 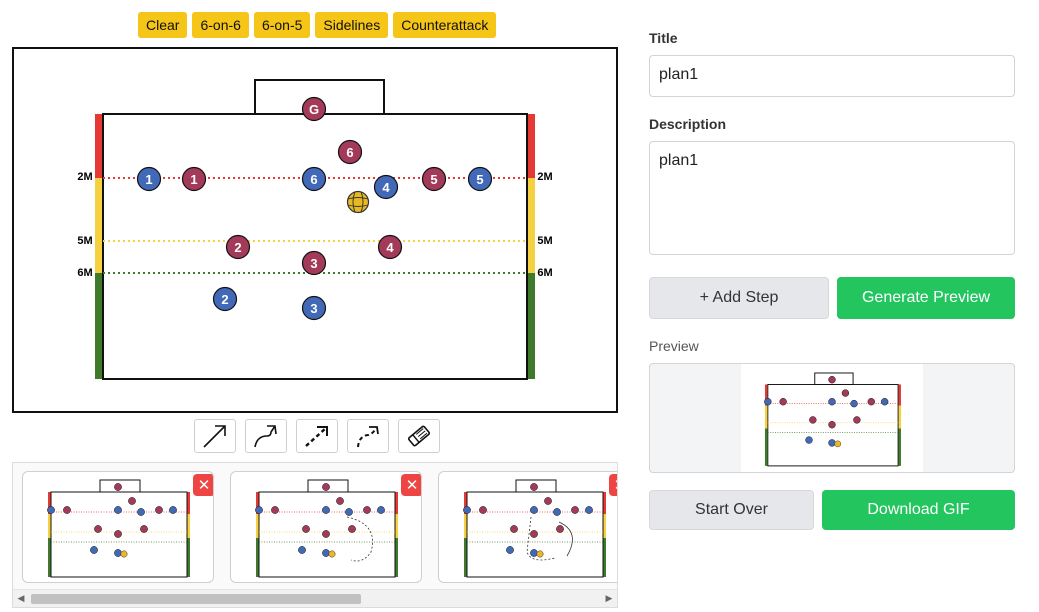 What do you see at coordinates (84, 241) in the screenshot?
I see `label-5m-left: 5M` at bounding box center [84, 241].